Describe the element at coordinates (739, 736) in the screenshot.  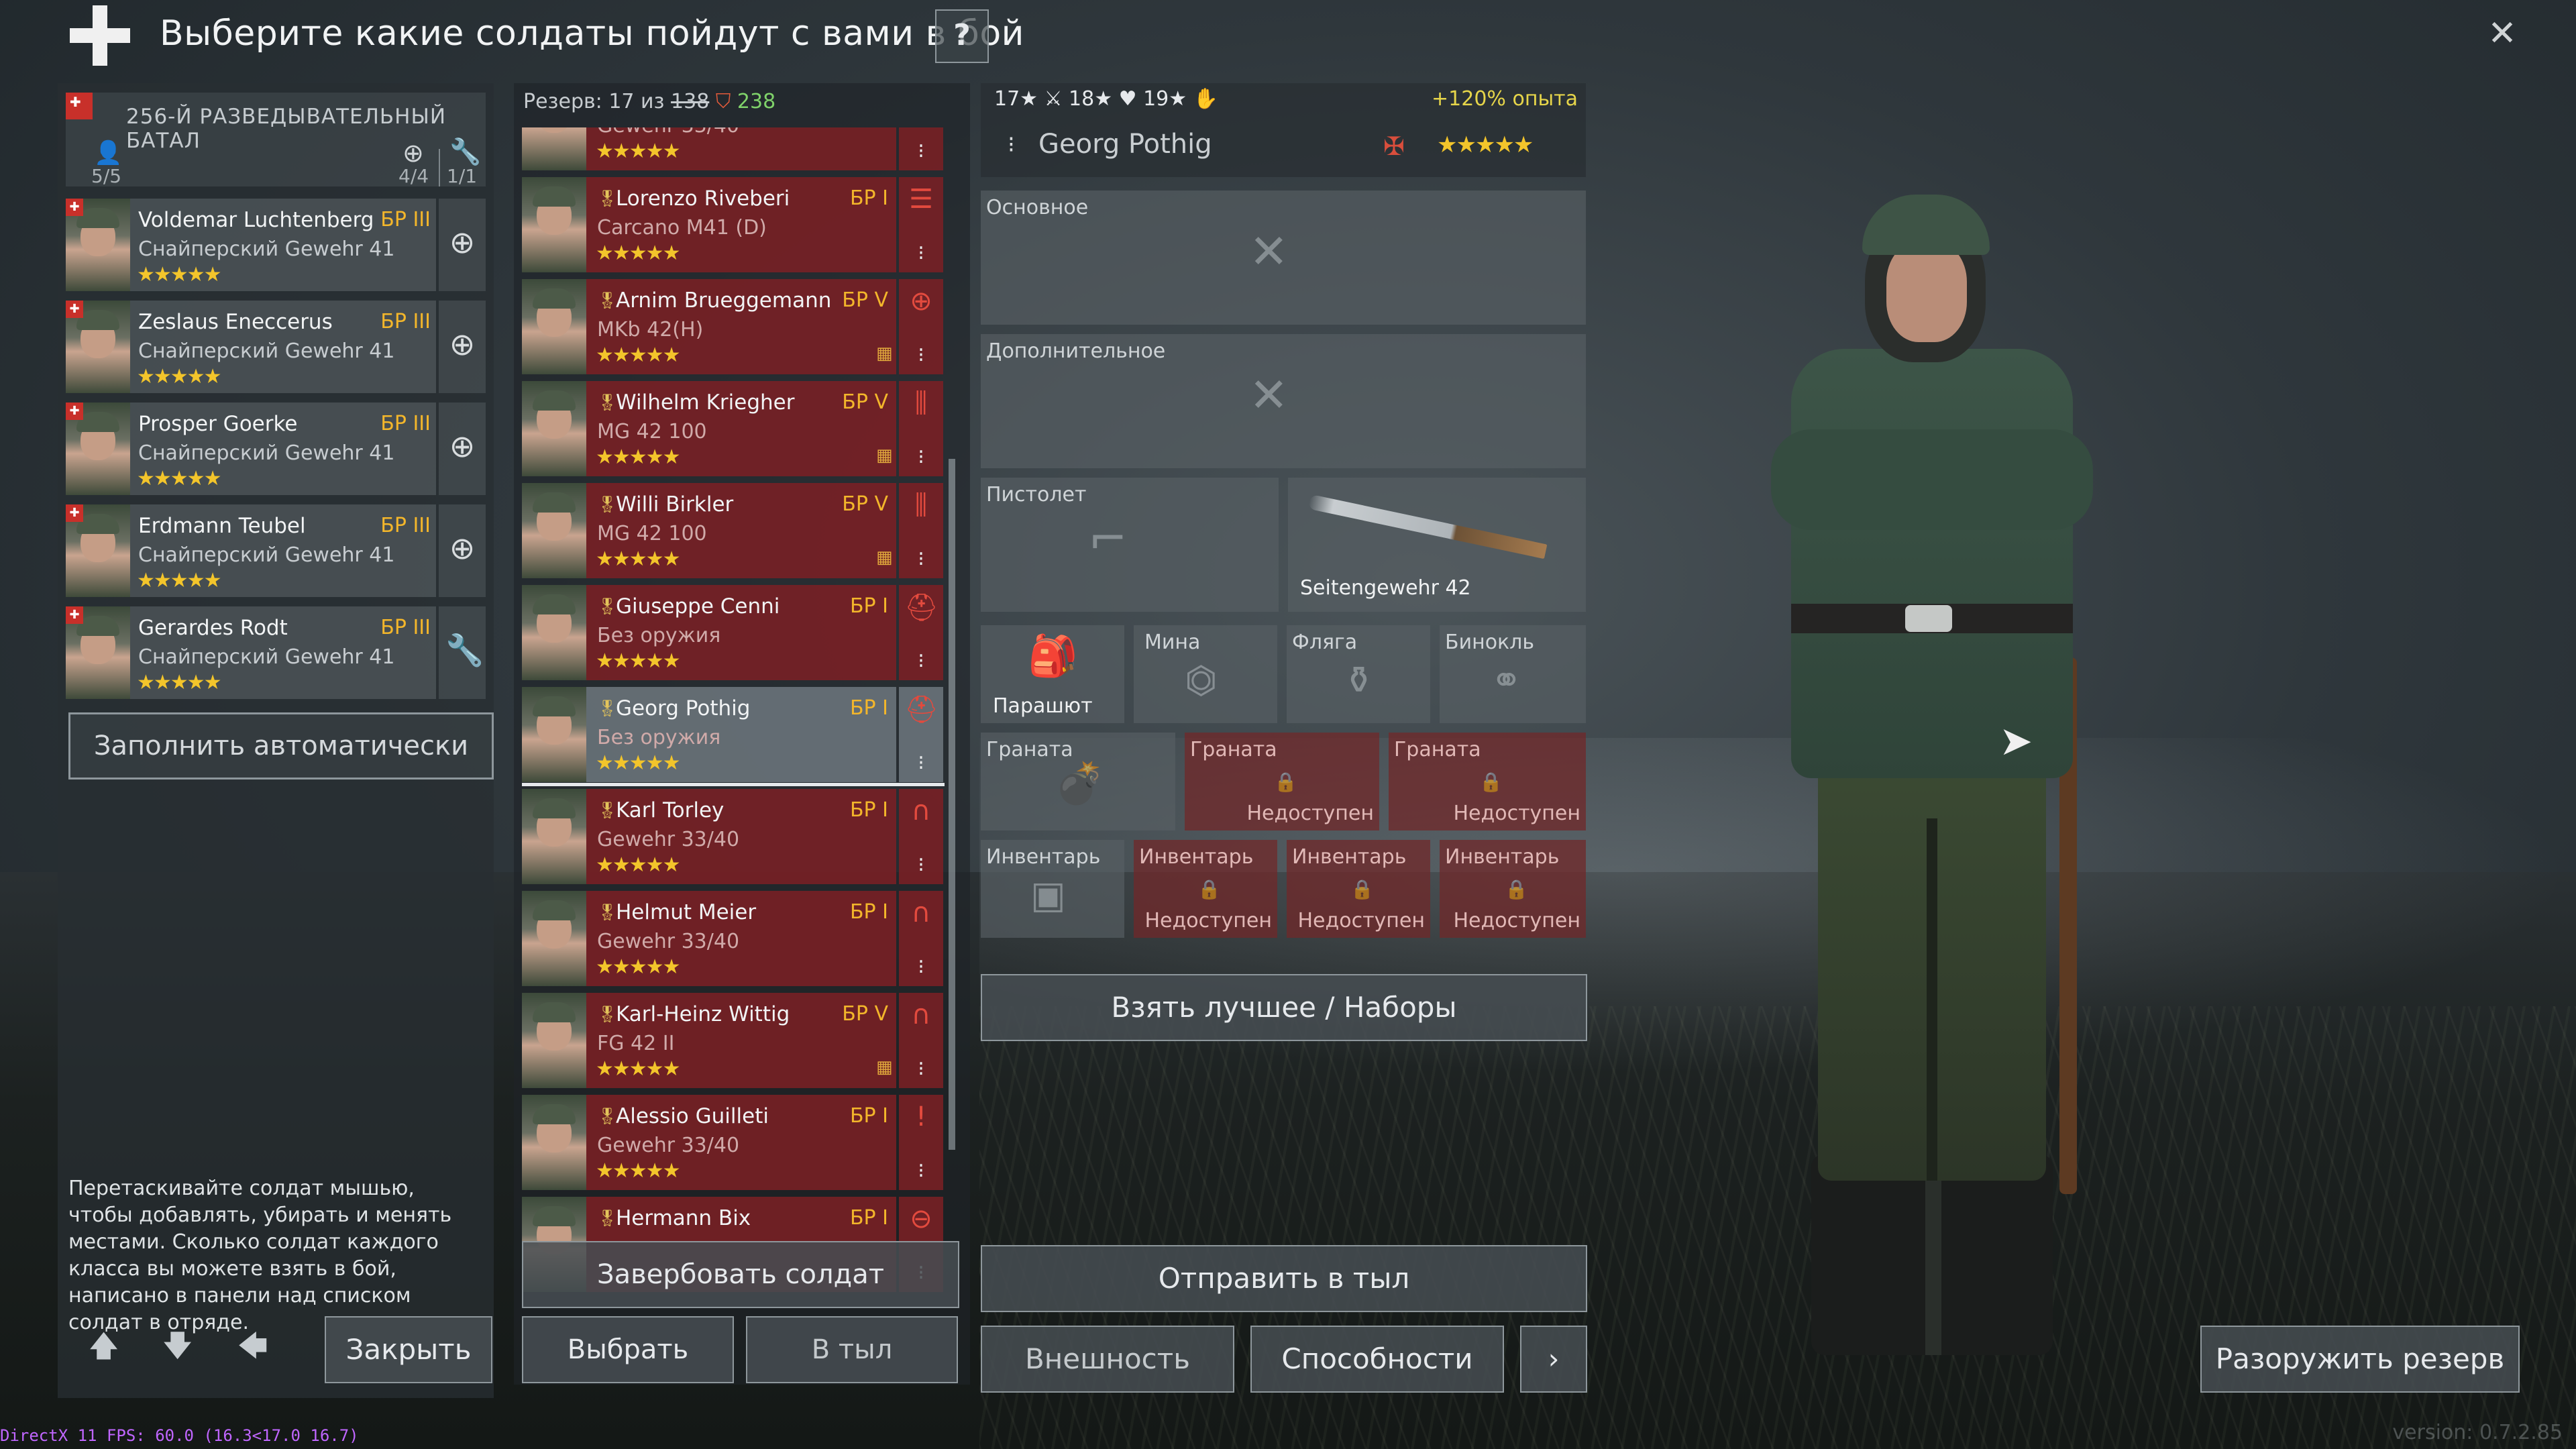
I see `reserve-soldier-row: 🎖 Georg Pothig Без оружия ★★★★★ БР I ⛑ ⁝` at that location.